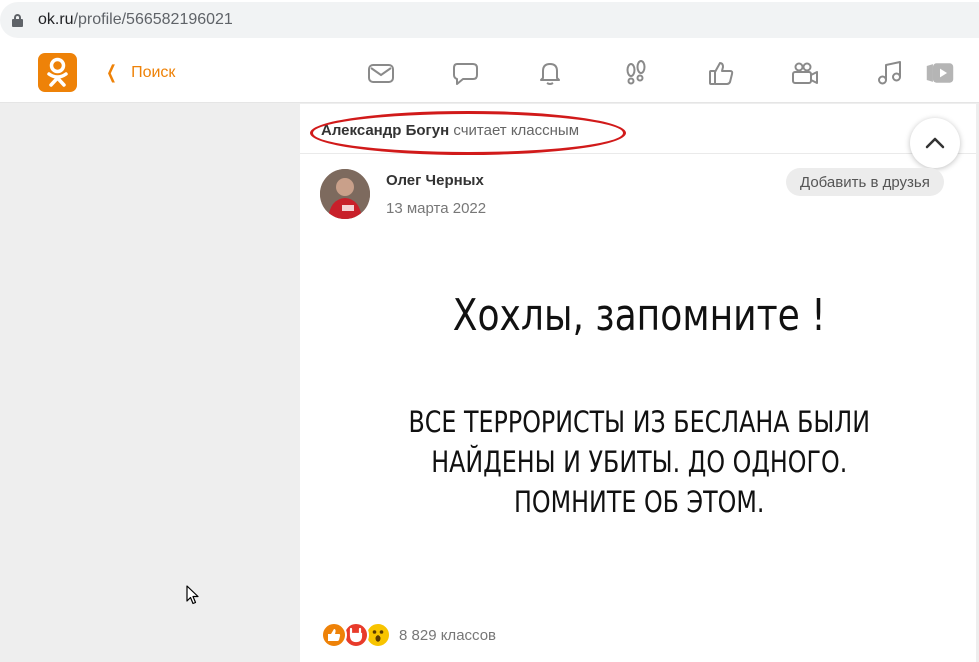  I want to click on chevron-up-icon, so click(935, 143).